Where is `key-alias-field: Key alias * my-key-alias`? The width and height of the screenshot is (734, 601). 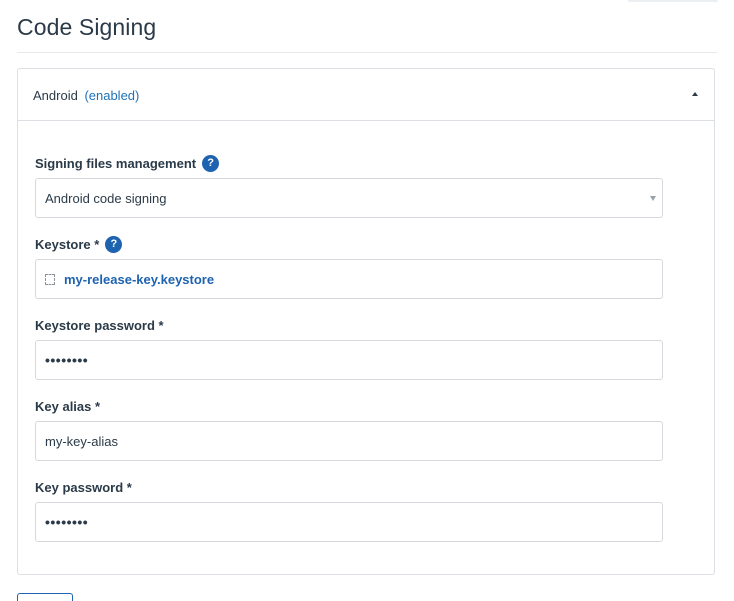
key-alias-field: Key alias * my-key-alias is located at coordinates (349, 429).